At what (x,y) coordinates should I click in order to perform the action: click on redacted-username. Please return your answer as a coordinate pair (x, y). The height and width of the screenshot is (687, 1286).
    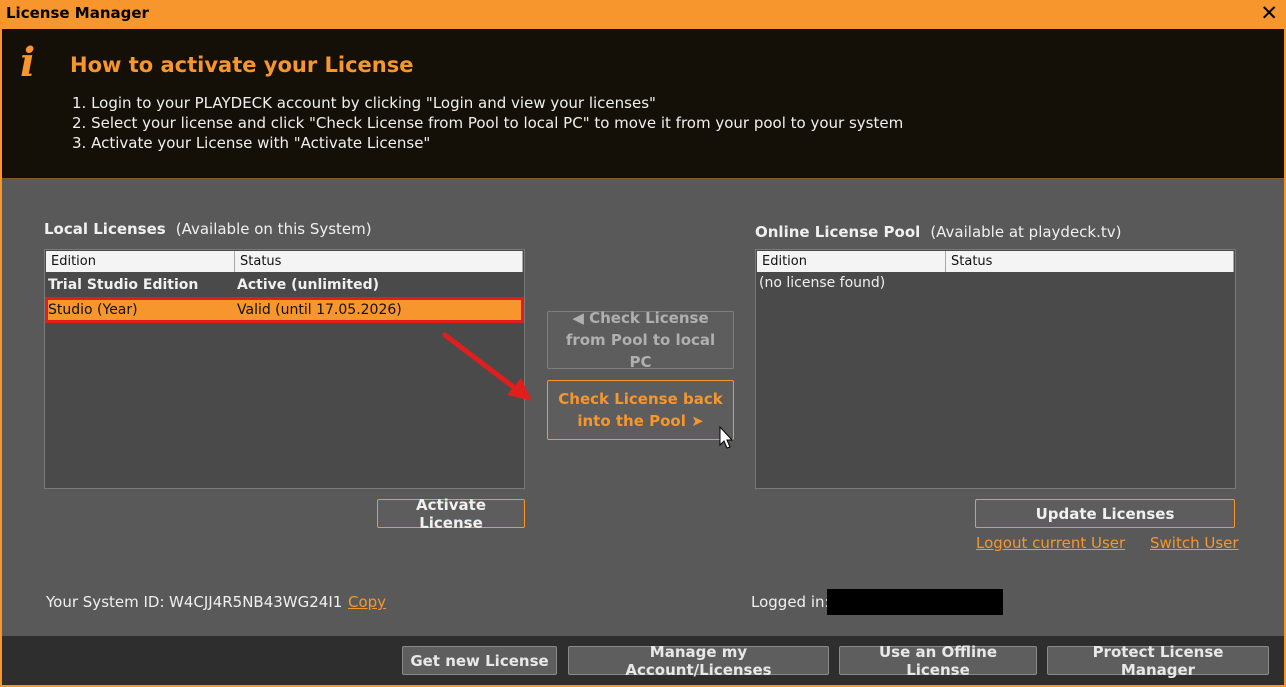
    Looking at the image, I should click on (915, 602).